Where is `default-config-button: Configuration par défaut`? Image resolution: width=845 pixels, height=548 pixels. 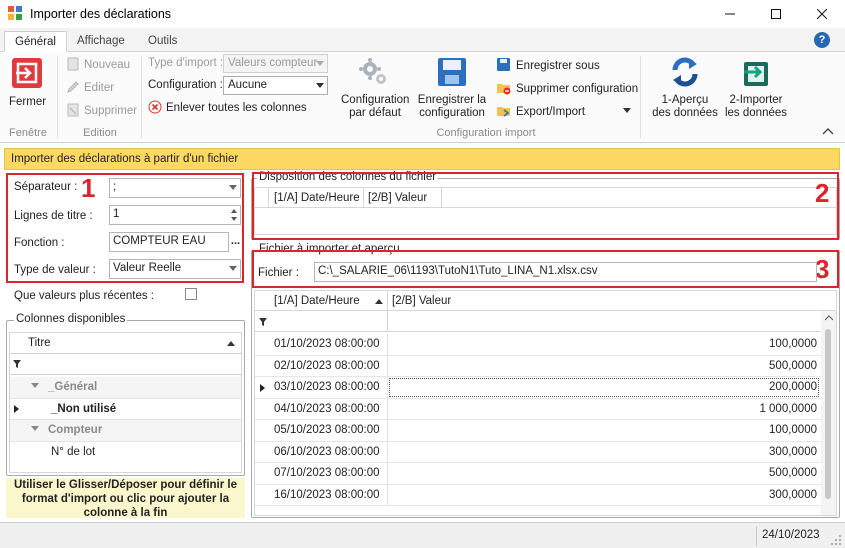 default-config-button: Configuration par défaut is located at coordinates (375, 88).